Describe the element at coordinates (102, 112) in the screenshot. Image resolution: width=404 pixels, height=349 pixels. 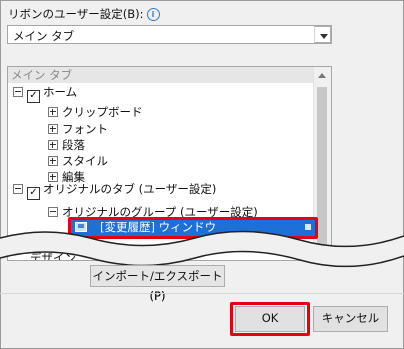
I see `tree-item-label: クリップボード` at that location.